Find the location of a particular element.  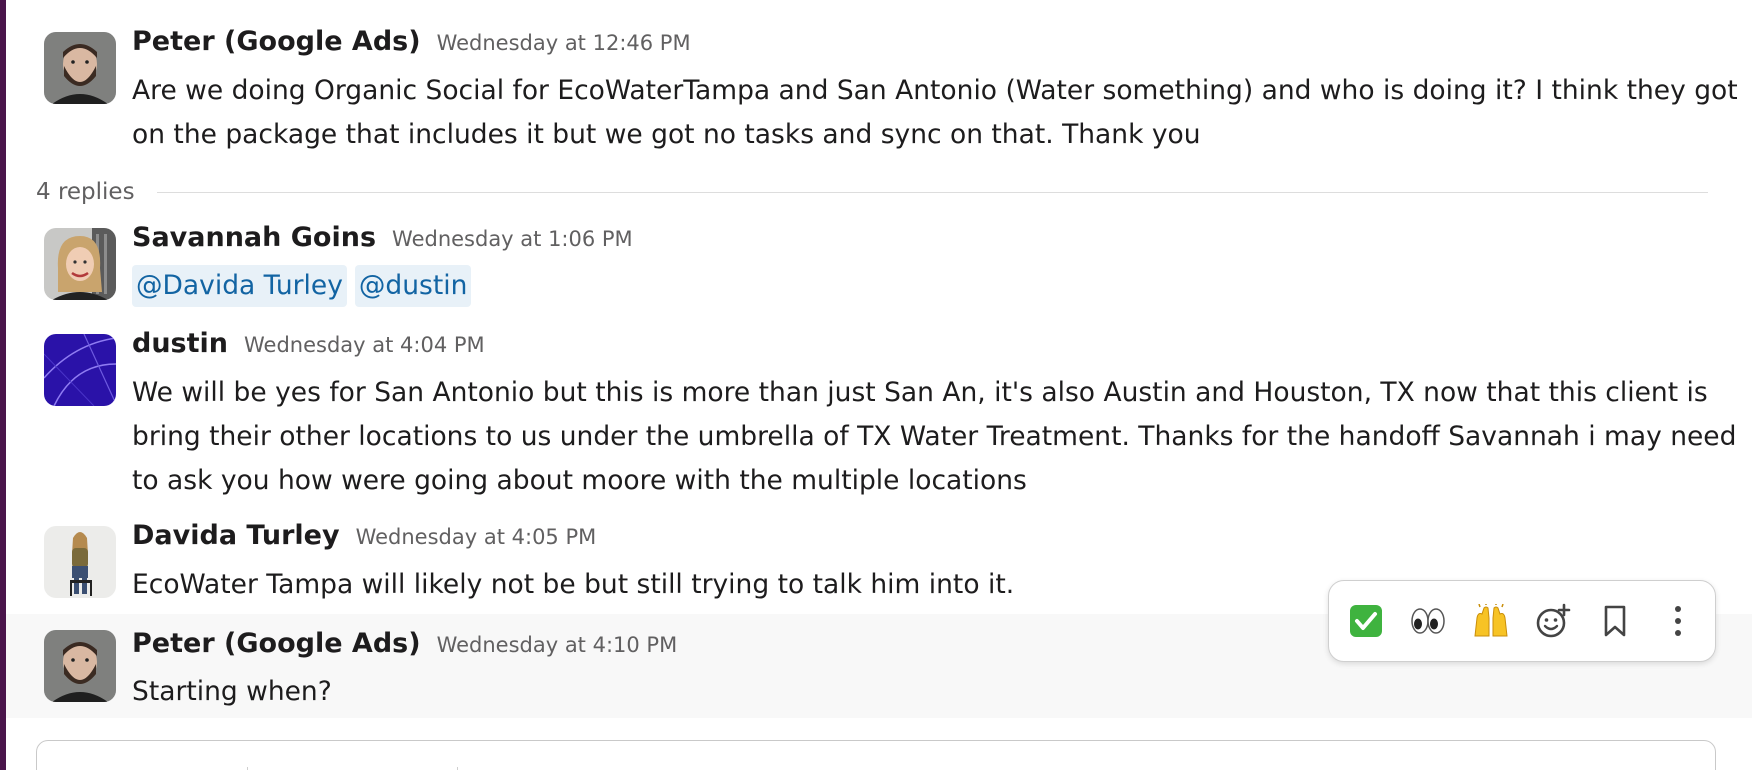

sender-name: Davida Turley is located at coordinates (236, 535).